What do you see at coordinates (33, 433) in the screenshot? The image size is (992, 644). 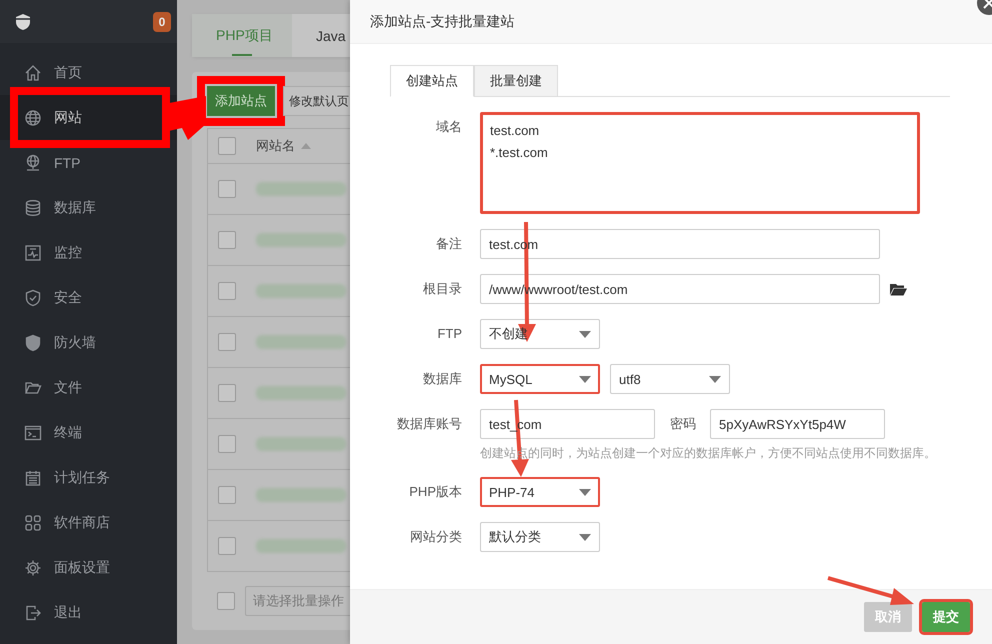 I see `terminal-icon` at bounding box center [33, 433].